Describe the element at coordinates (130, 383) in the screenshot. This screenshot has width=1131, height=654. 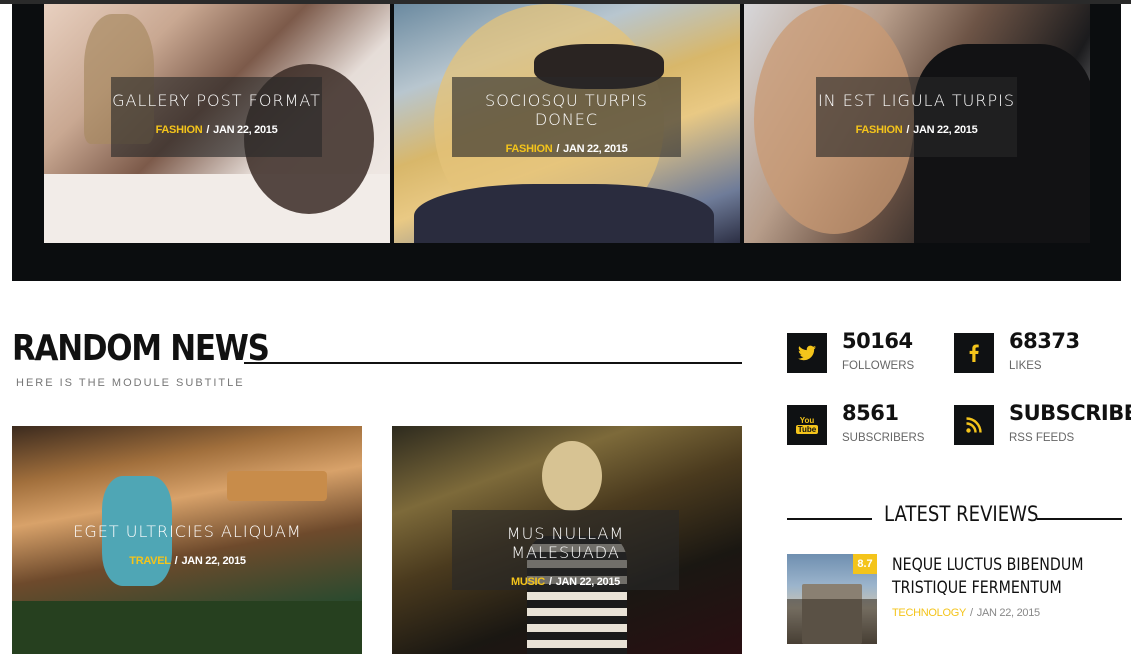
I see `section-subtitle: HERE IS THE MODULE SUBTITLE` at that location.